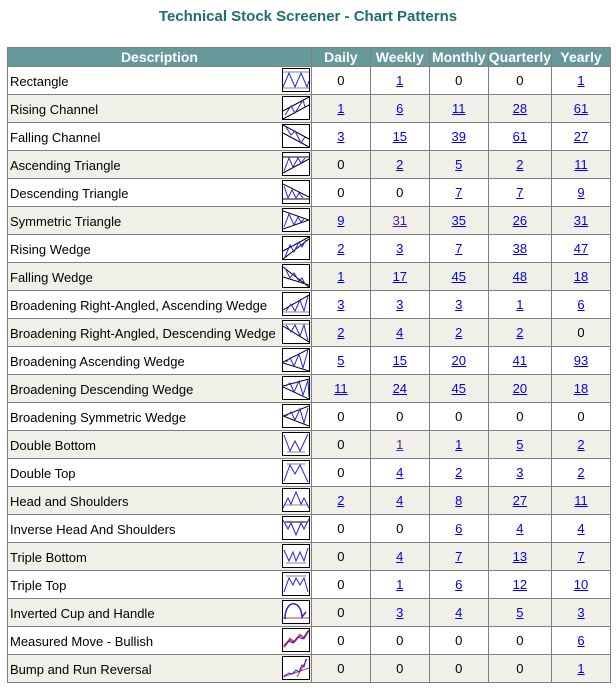 Image resolution: width=616 pixels, height=698 pixels. I want to click on inverted-cup-and-handle-pattern-icon, so click(295, 612).